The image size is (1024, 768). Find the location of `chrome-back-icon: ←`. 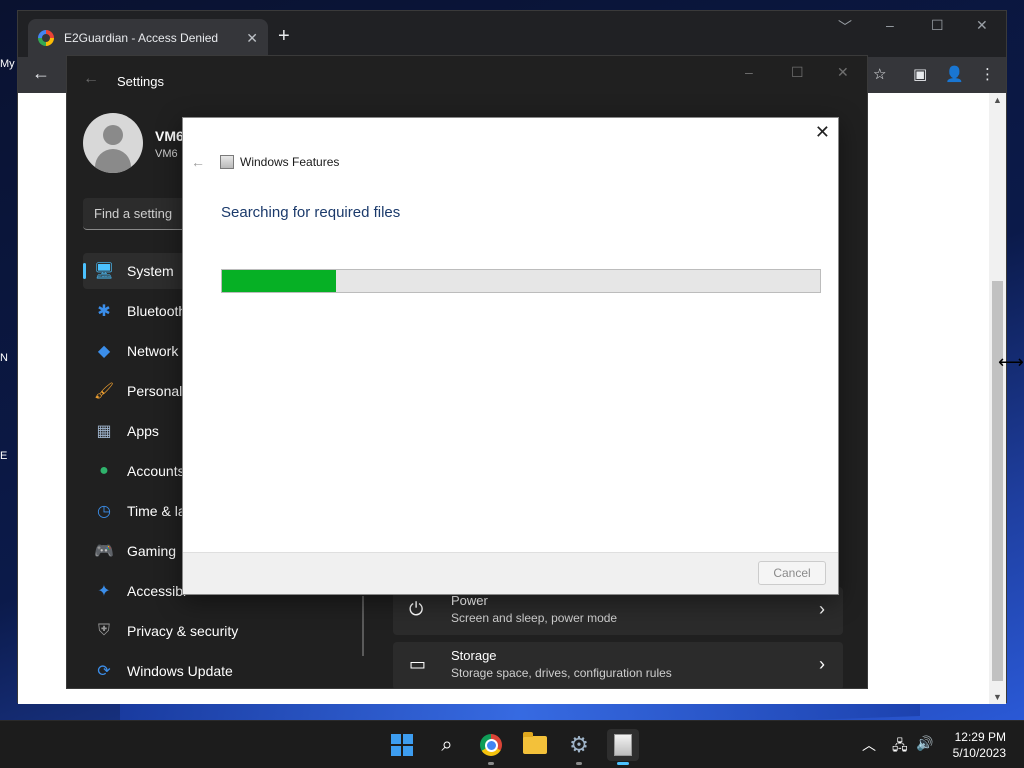

chrome-back-icon: ← is located at coordinates (41, 73).